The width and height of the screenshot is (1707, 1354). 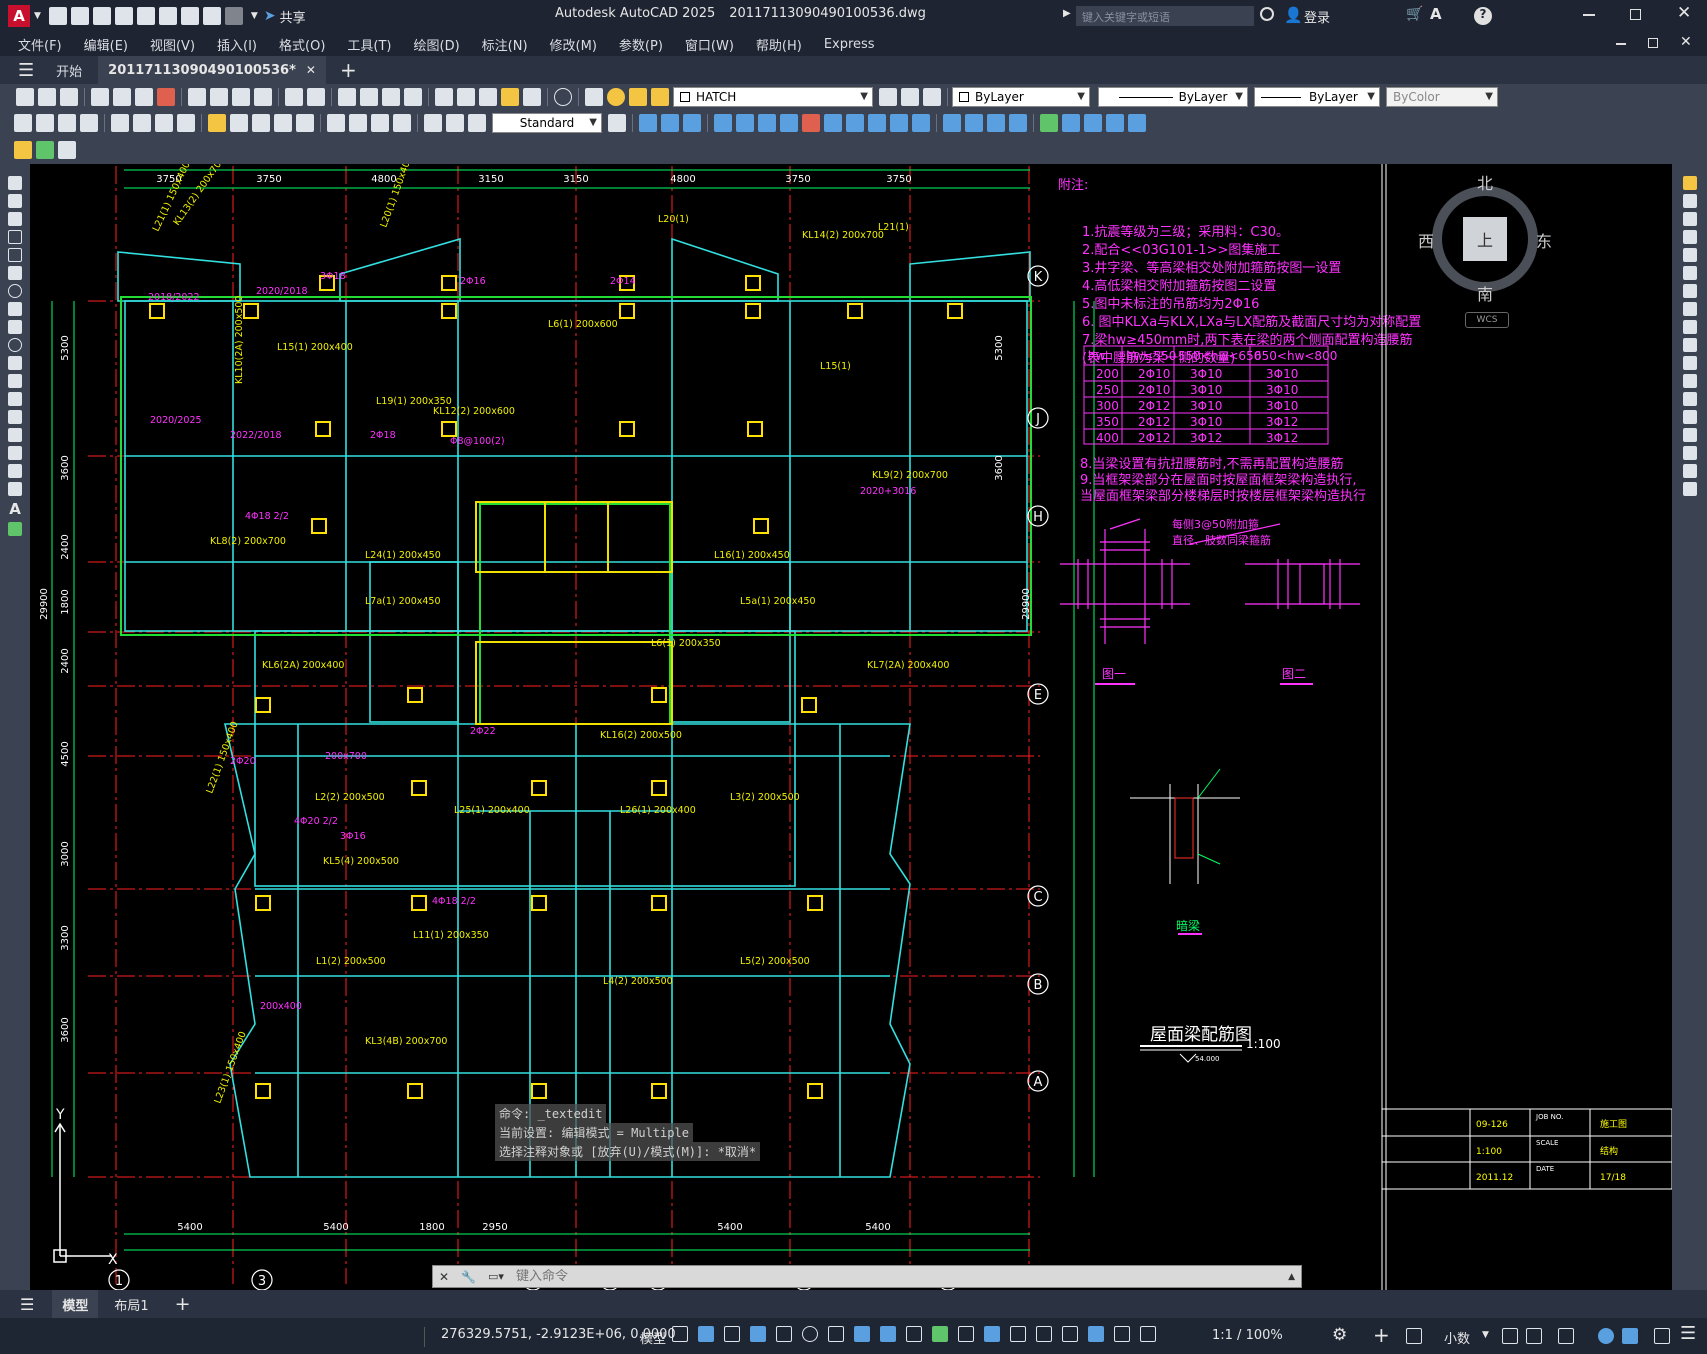 I want to click on cart-icon: 🛒, so click(x=1414, y=14).